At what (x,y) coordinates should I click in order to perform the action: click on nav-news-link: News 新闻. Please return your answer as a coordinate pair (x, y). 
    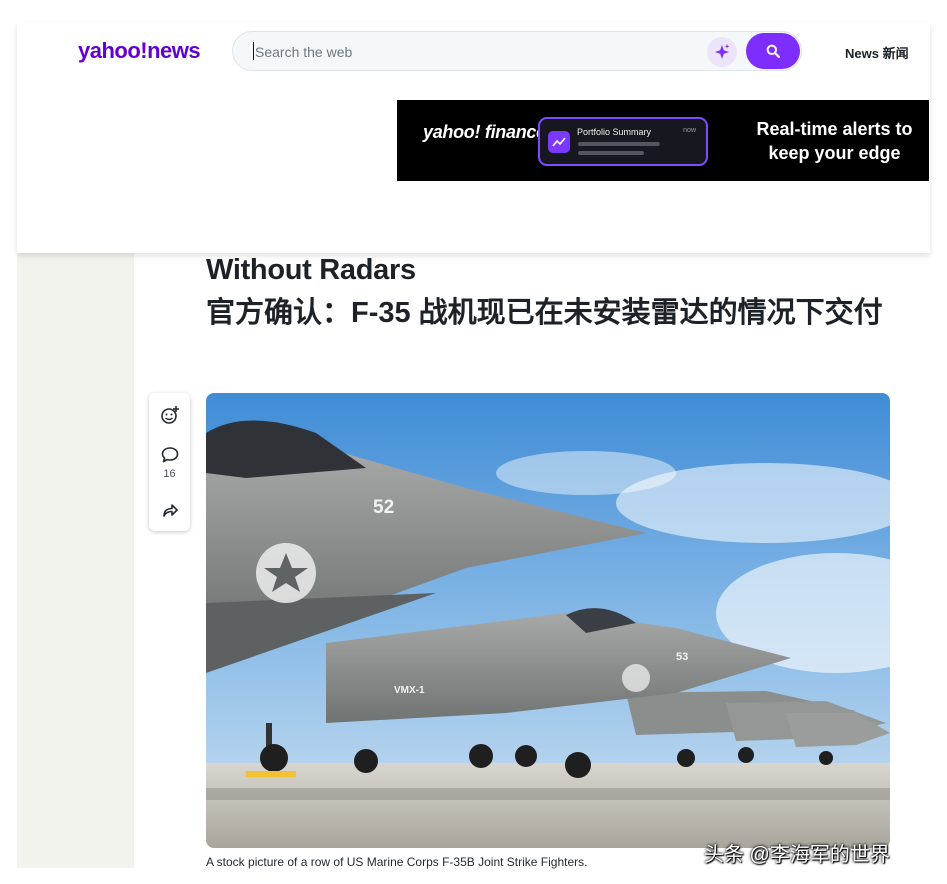
    Looking at the image, I should click on (877, 52).